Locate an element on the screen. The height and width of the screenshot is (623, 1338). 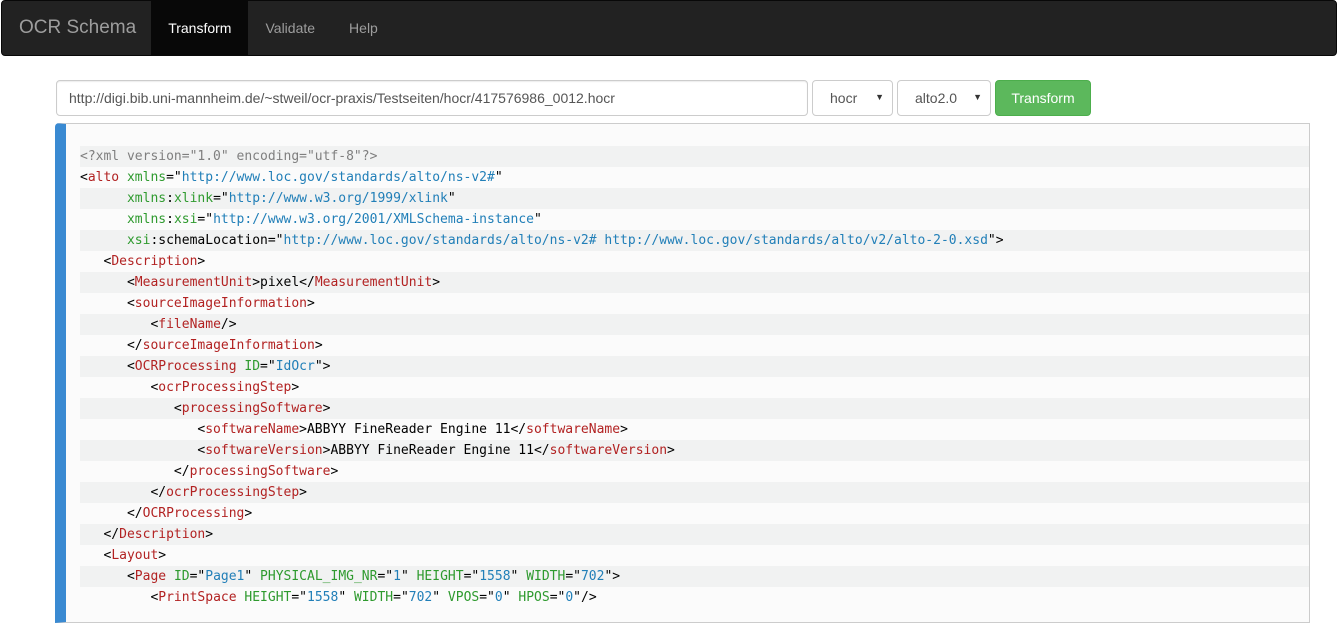
code-line: </processingSoftware> is located at coordinates (256, 471).